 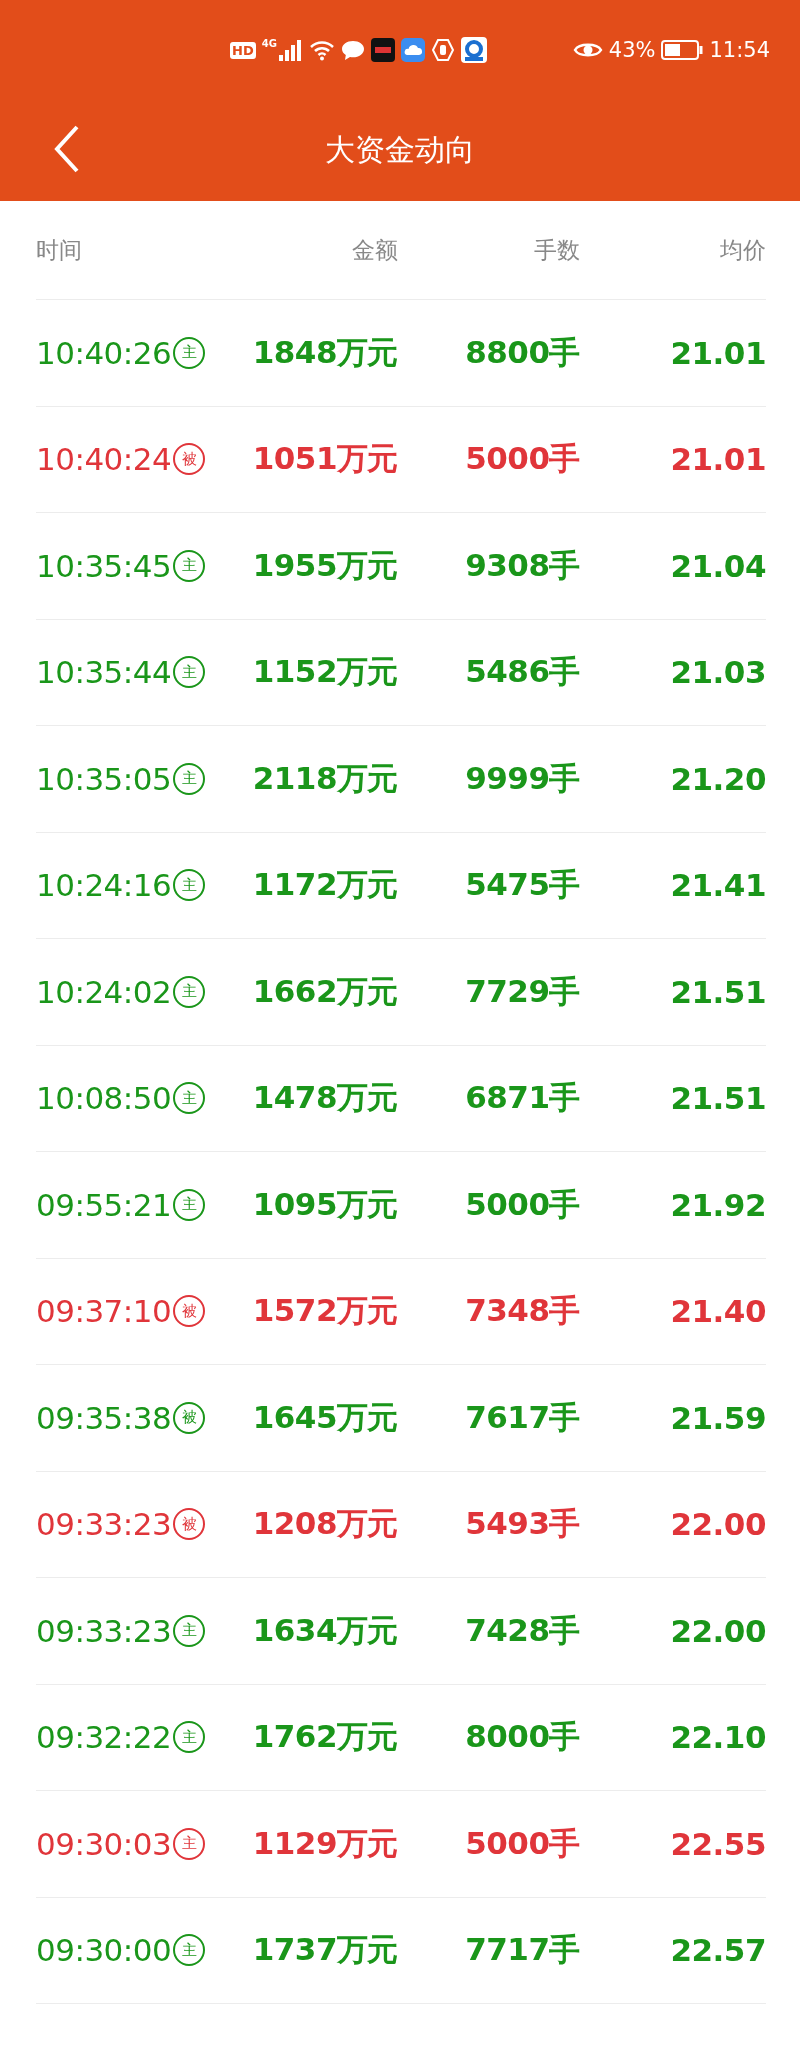 What do you see at coordinates (325, 1098) in the screenshot?
I see `amount-cell-text: 1478万元` at bounding box center [325, 1098].